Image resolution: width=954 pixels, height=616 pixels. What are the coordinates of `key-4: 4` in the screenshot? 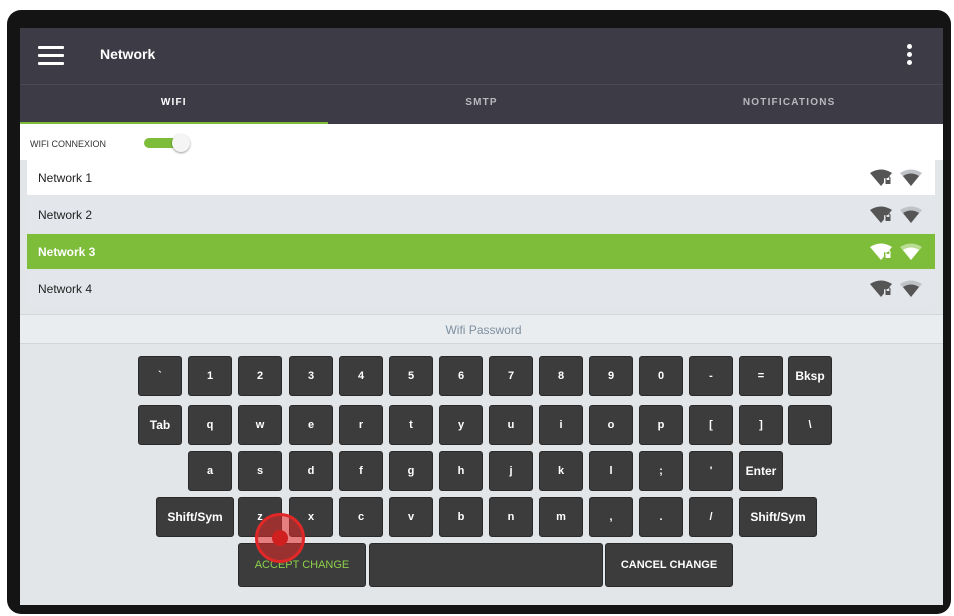 It's located at (361, 376).